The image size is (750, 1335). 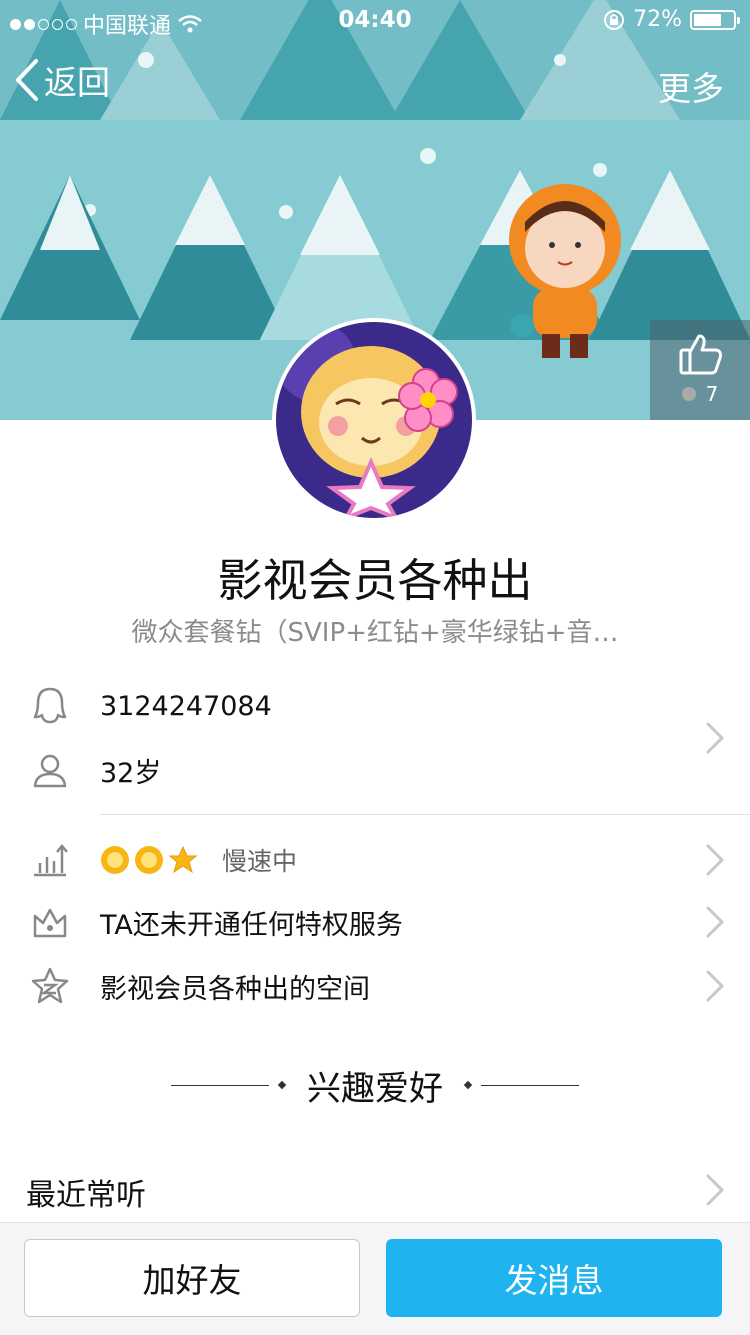 I want to click on interests-section-header: 兴趣爱好, so click(x=375, y=1085).